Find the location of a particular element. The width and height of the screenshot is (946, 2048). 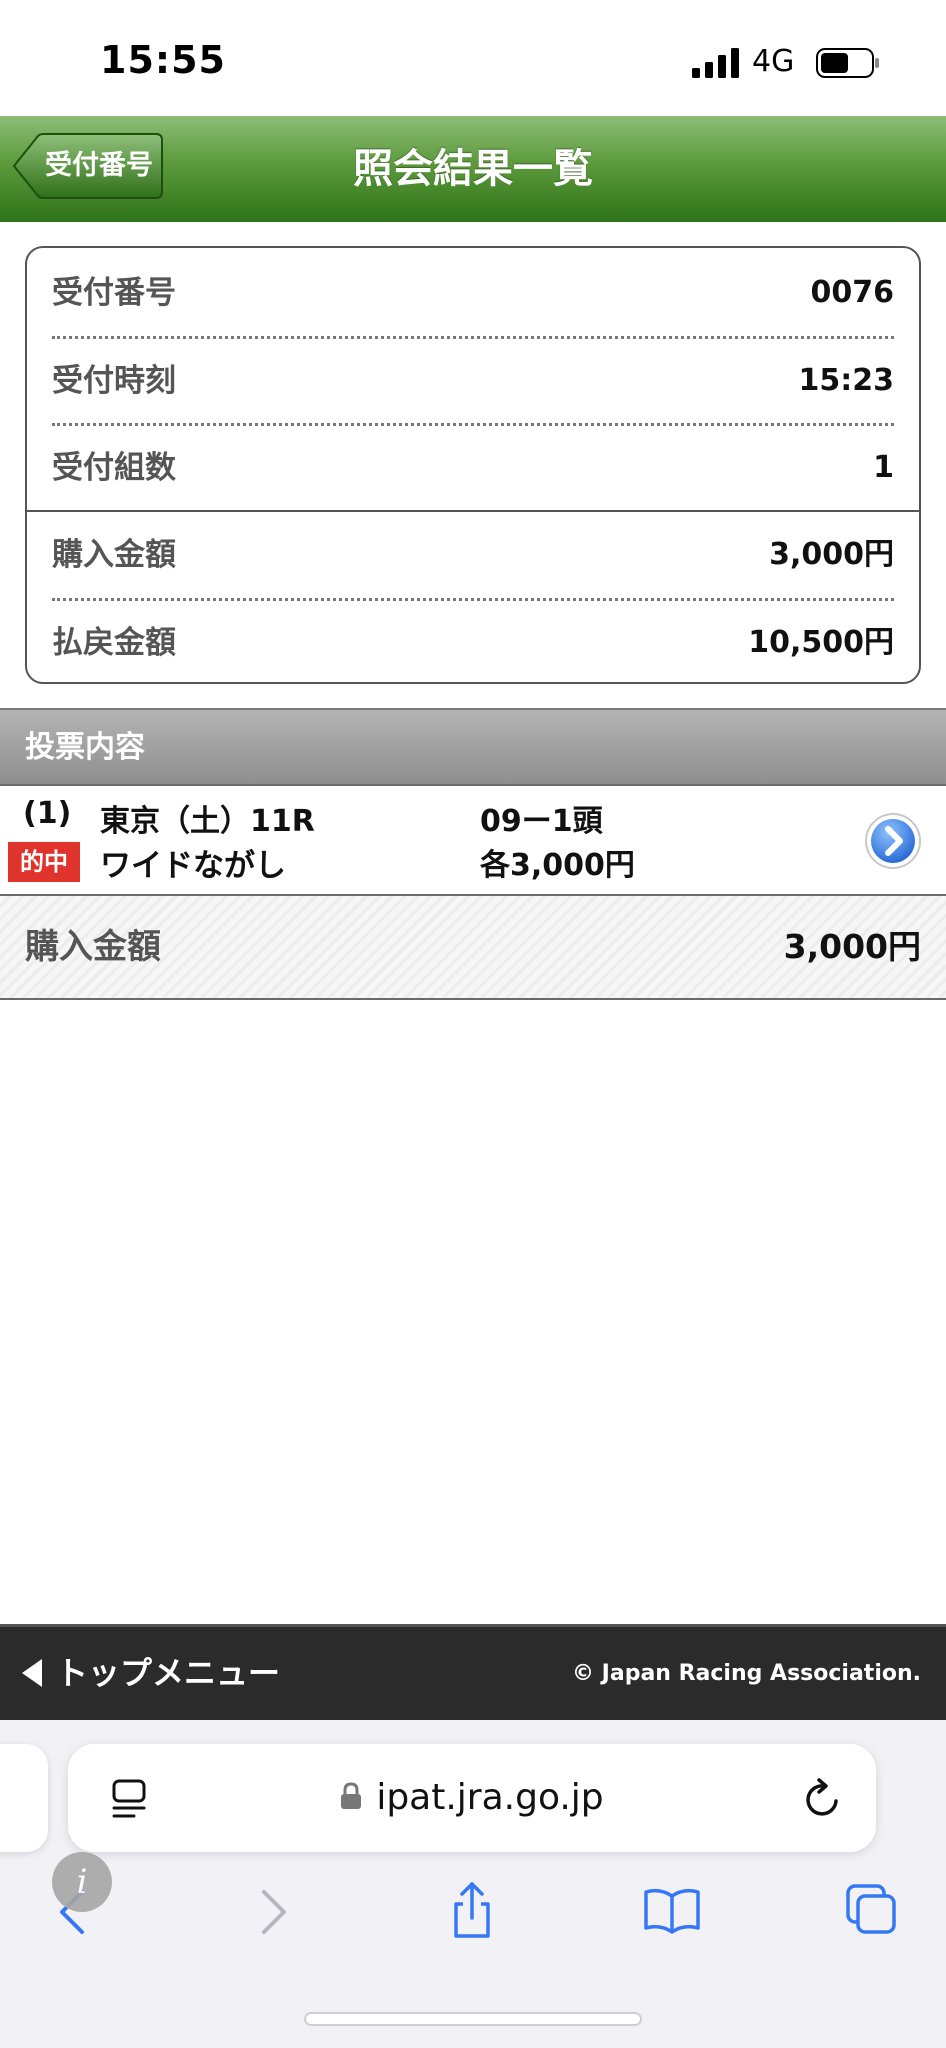

page-title: 照会結果一覧 is located at coordinates (473, 169).